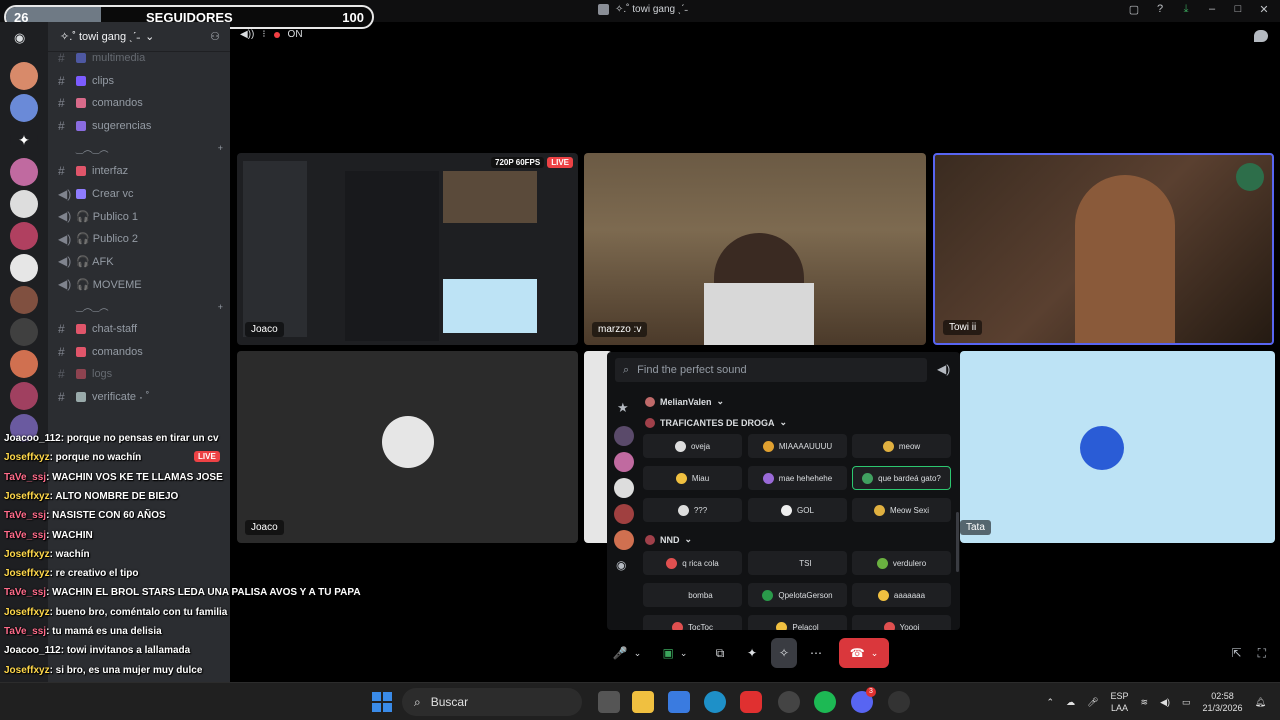 The height and width of the screenshot is (720, 1280). Describe the element at coordinates (140, 81) in the screenshot. I see `text-channel: # clips` at that location.